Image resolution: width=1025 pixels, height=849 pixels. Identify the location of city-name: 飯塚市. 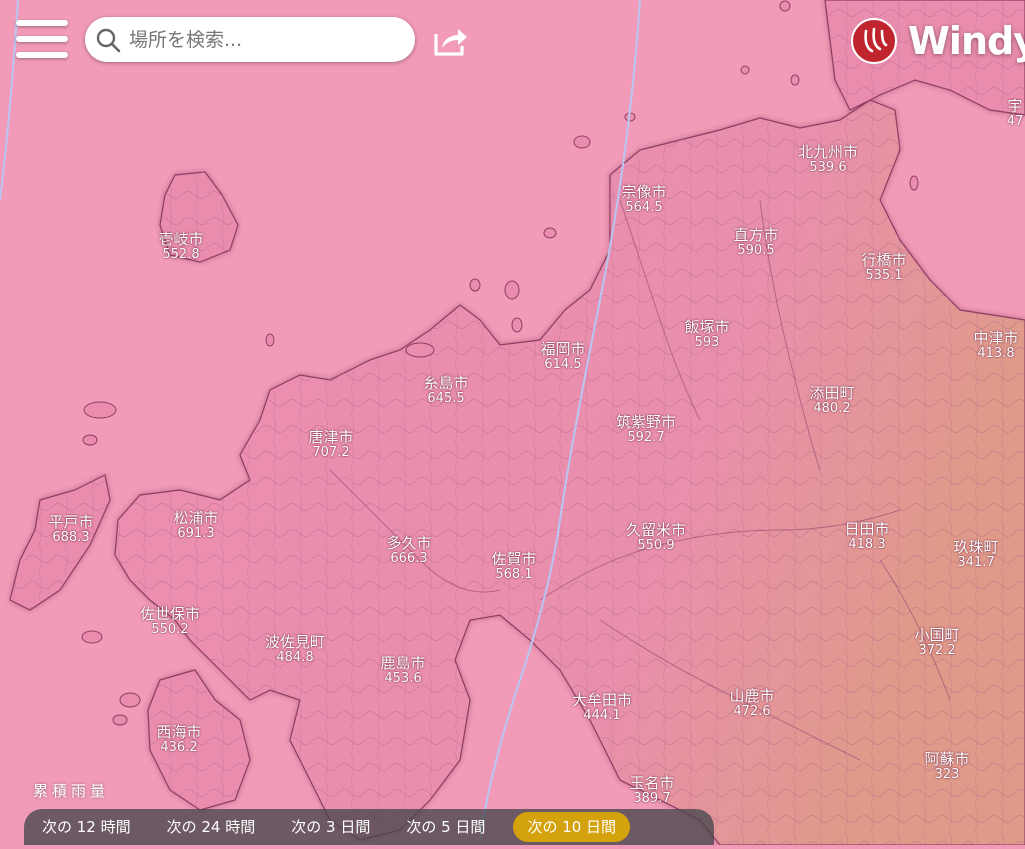
(707, 327).